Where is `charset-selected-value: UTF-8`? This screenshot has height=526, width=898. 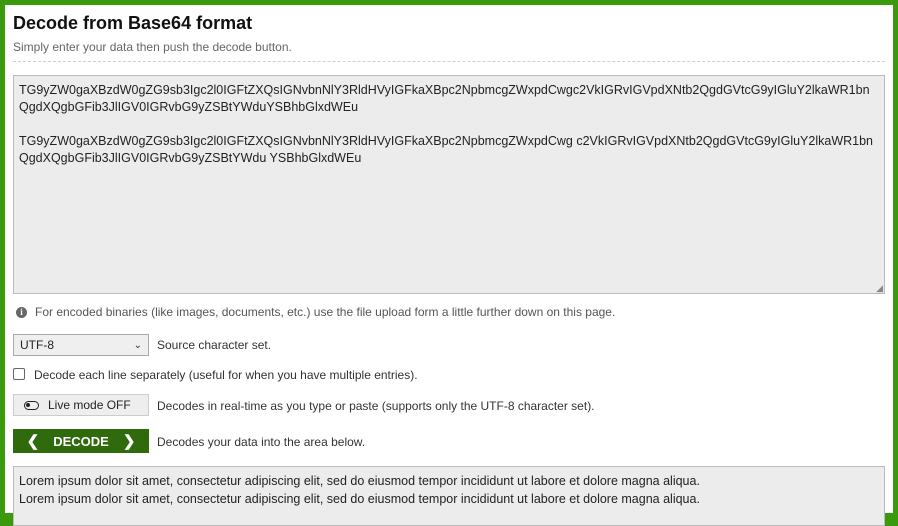
charset-selected-value: UTF-8 is located at coordinates (37, 345).